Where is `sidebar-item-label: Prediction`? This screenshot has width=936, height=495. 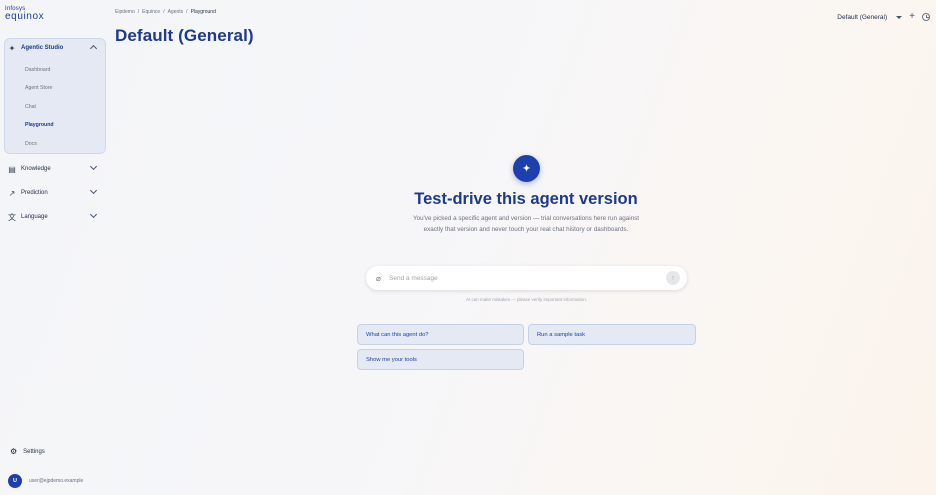 sidebar-item-label: Prediction is located at coordinates (34, 193).